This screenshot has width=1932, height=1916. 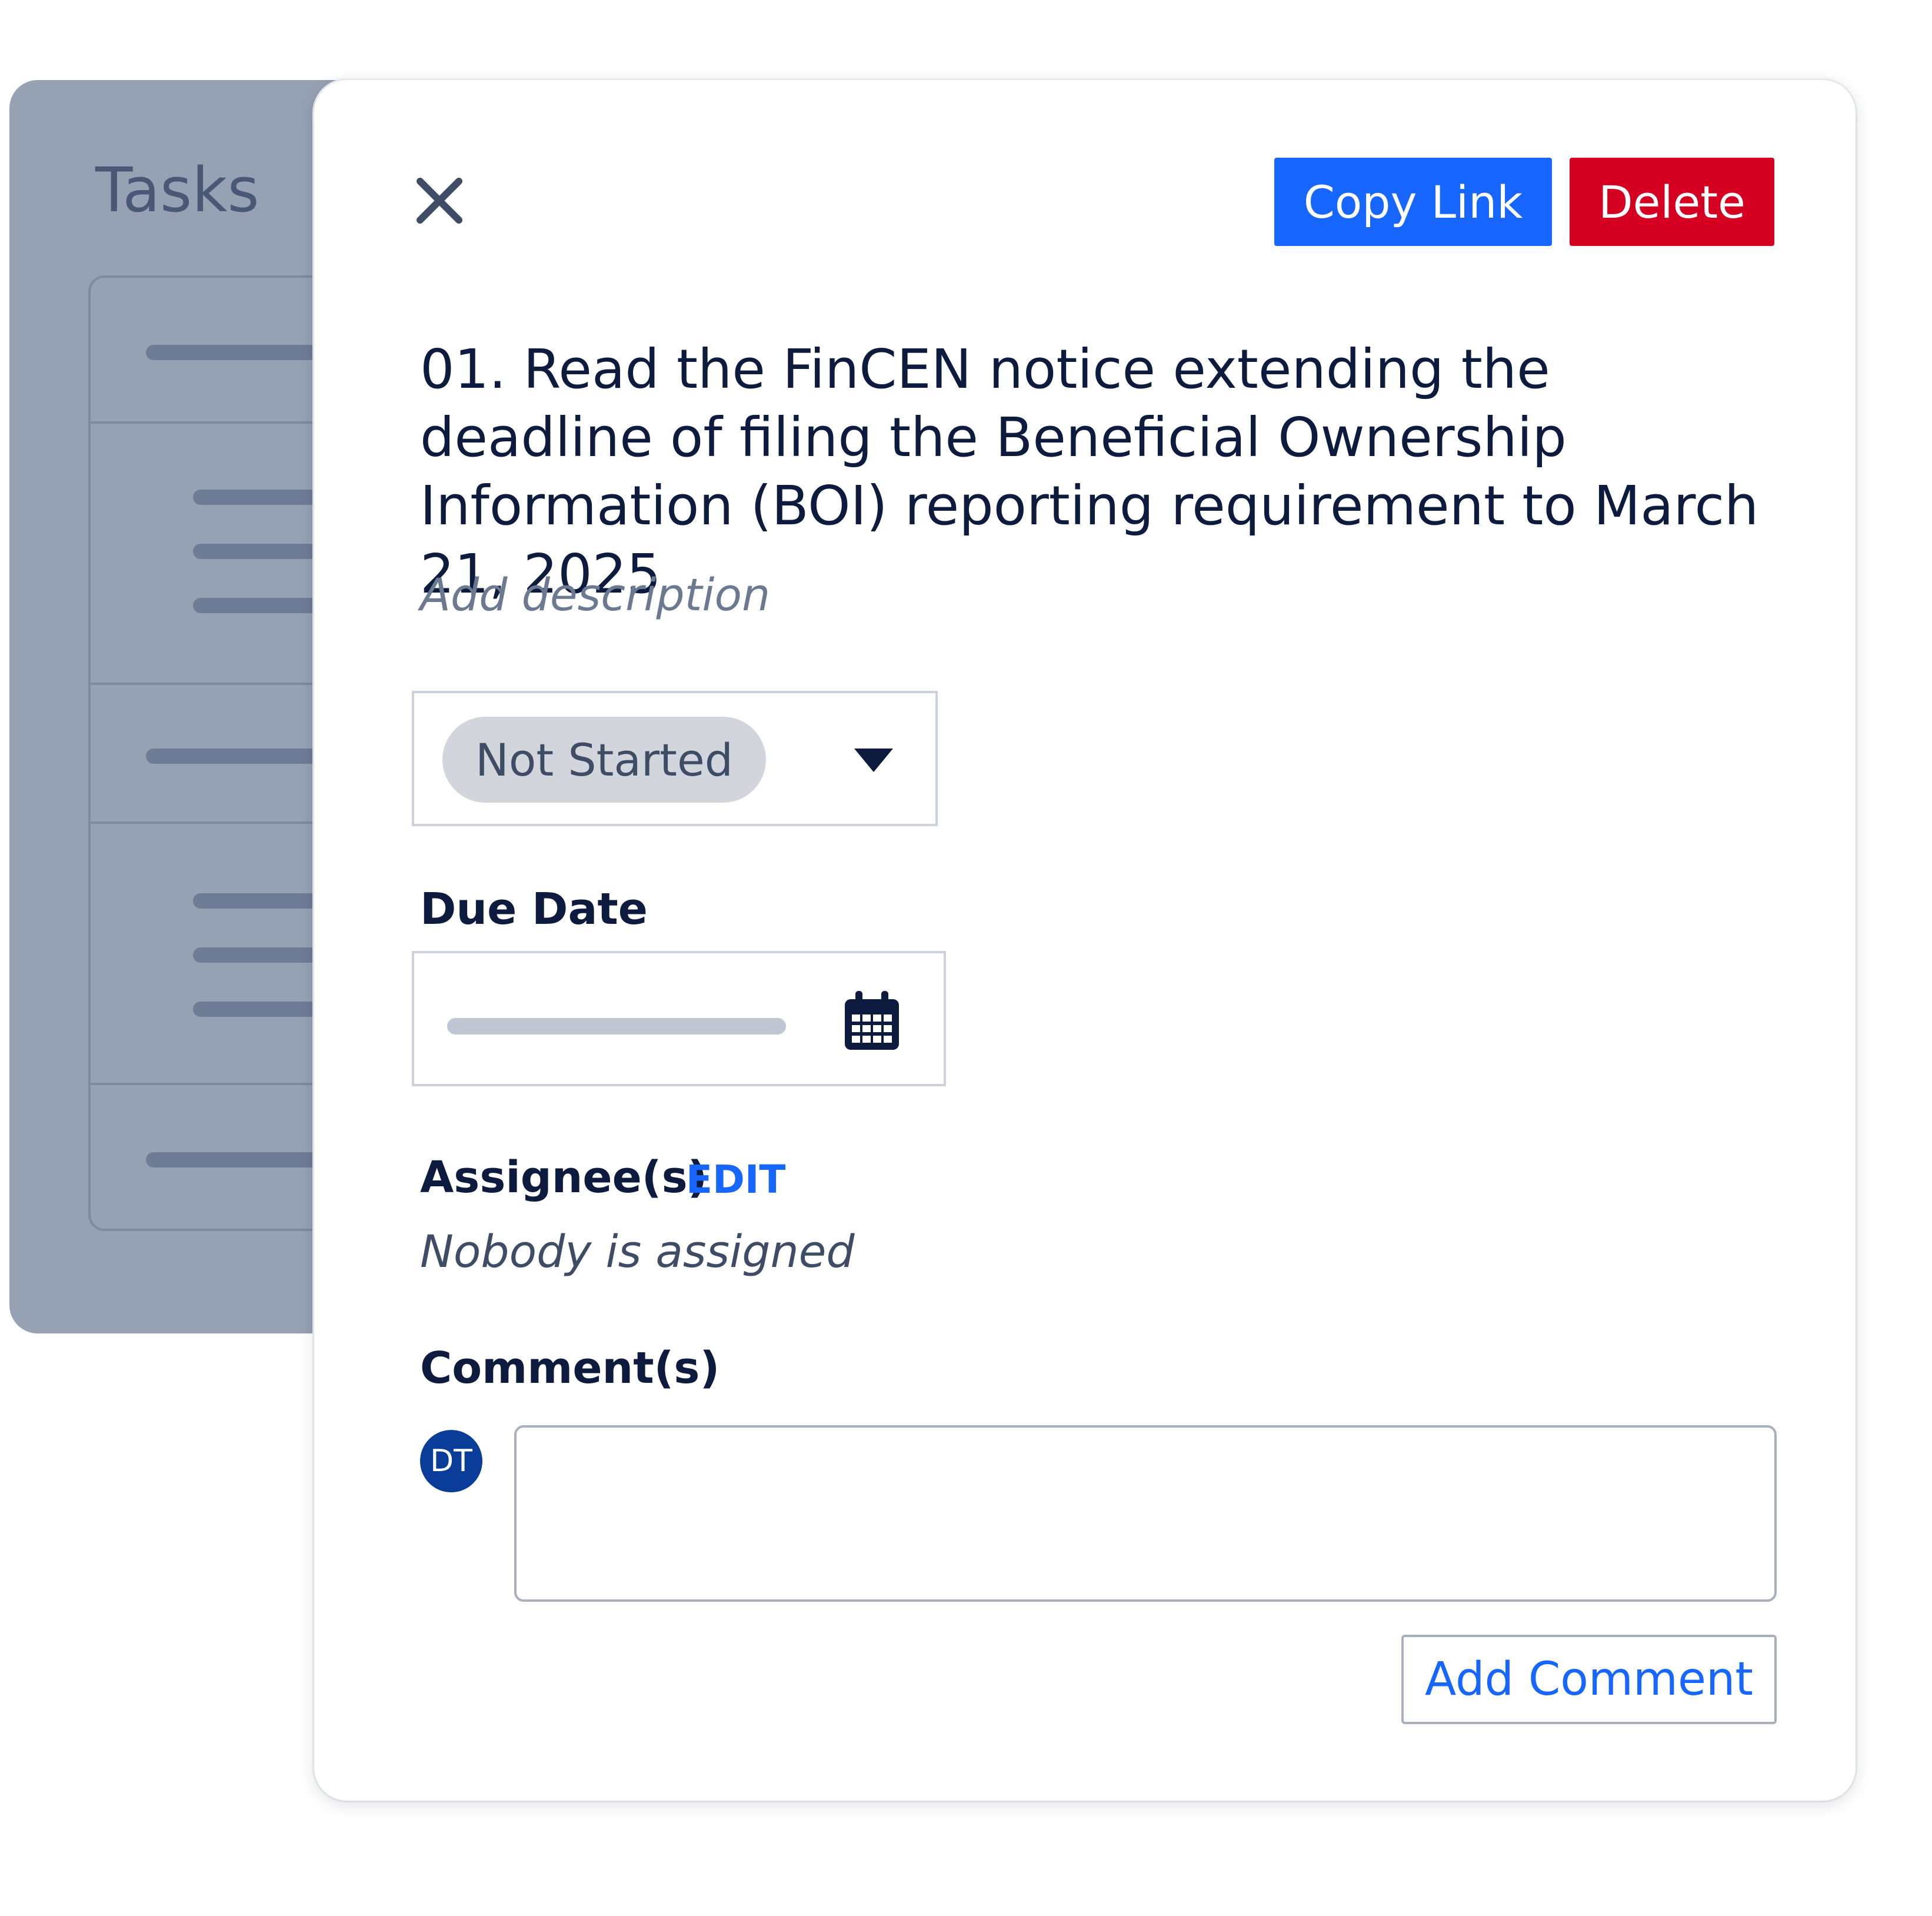 I want to click on status-dropdown: Not Started, so click(x=675, y=758).